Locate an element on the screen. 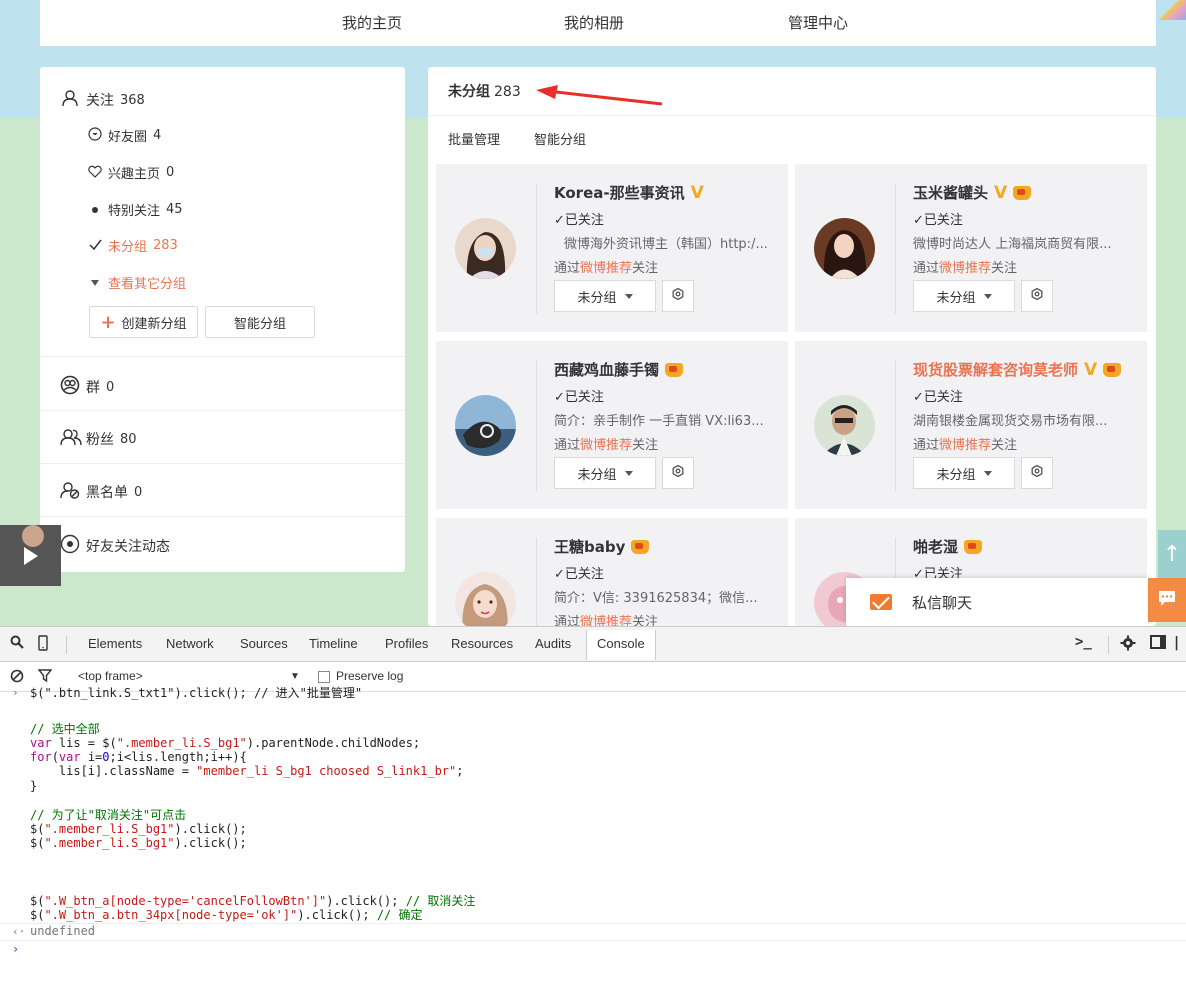 The height and width of the screenshot is (988, 1186). private-chat-label: 私信聊天 is located at coordinates (942, 602).